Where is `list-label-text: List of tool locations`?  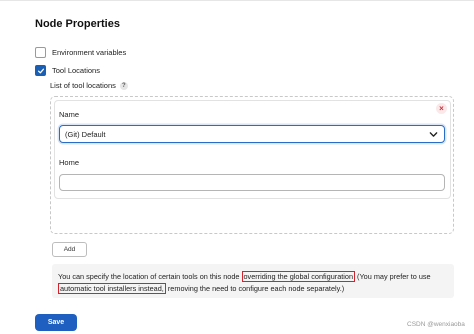
list-label-text: List of tool locations is located at coordinates (83, 85).